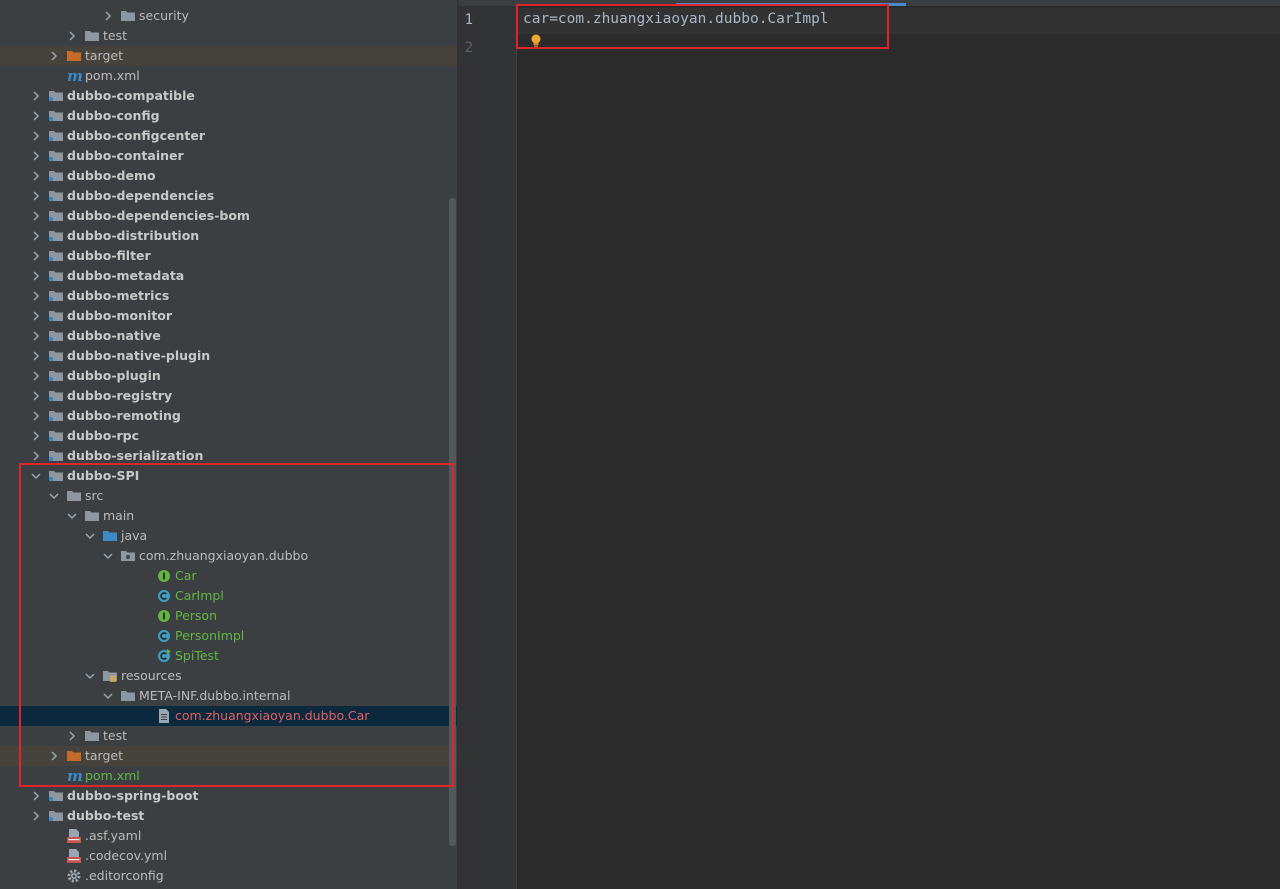 The width and height of the screenshot is (1280, 889). Describe the element at coordinates (228, 536) in the screenshot. I see `tree-item-java: java` at that location.